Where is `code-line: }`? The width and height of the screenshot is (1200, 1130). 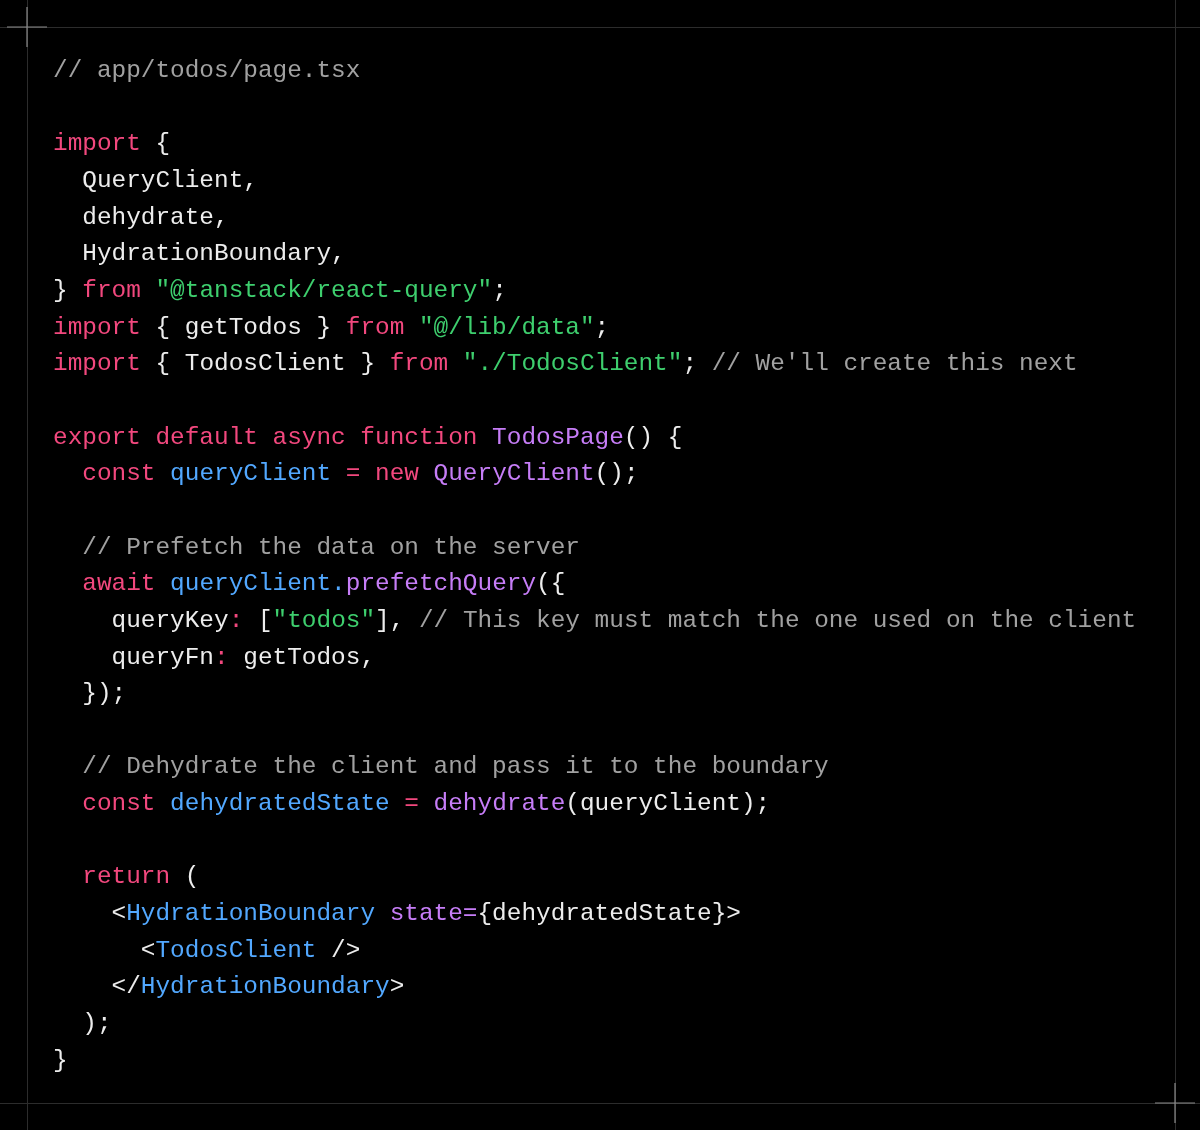
code-line: } is located at coordinates (61, 1060).